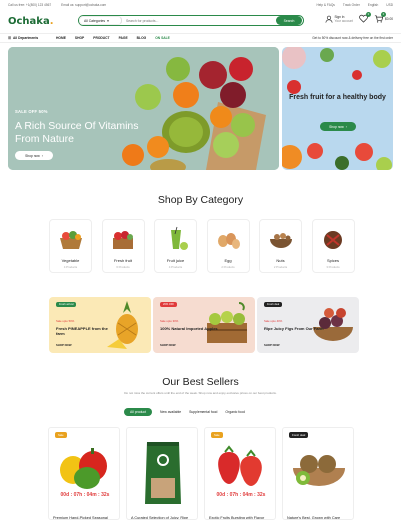 Image resolution: width=401 pixels, height=520 pixels. What do you see at coordinates (365, 17) in the screenshot?
I see `wishlist-button: 0` at bounding box center [365, 17].